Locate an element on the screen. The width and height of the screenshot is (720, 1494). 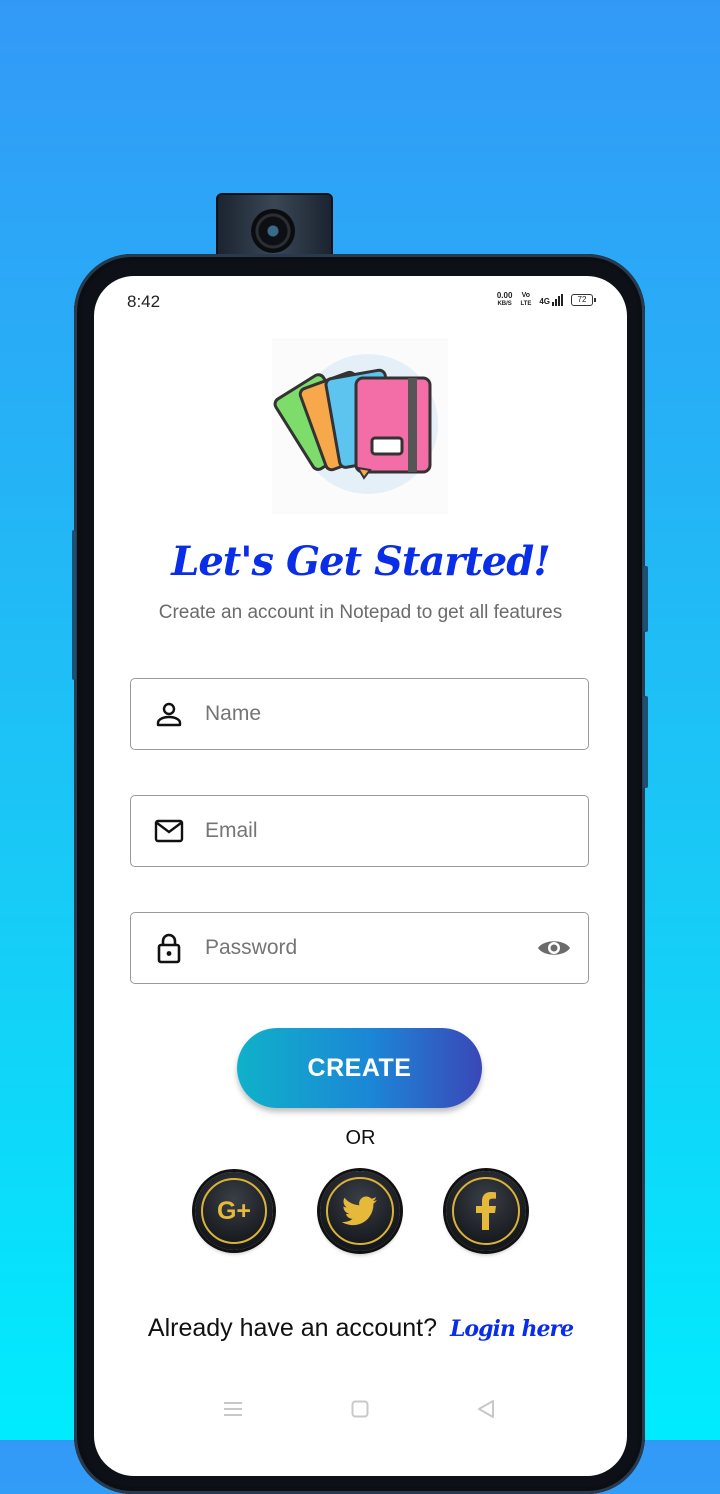
signal-group: 4G is located at coordinates (551, 300).